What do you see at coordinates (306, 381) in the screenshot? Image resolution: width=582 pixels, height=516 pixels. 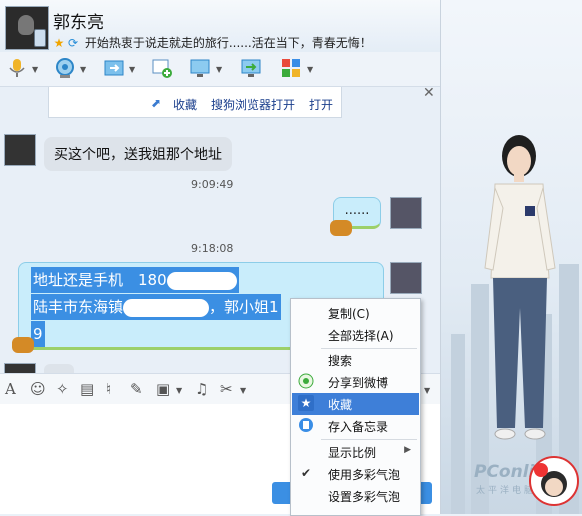 I see `weibo-share-icon` at bounding box center [306, 381].